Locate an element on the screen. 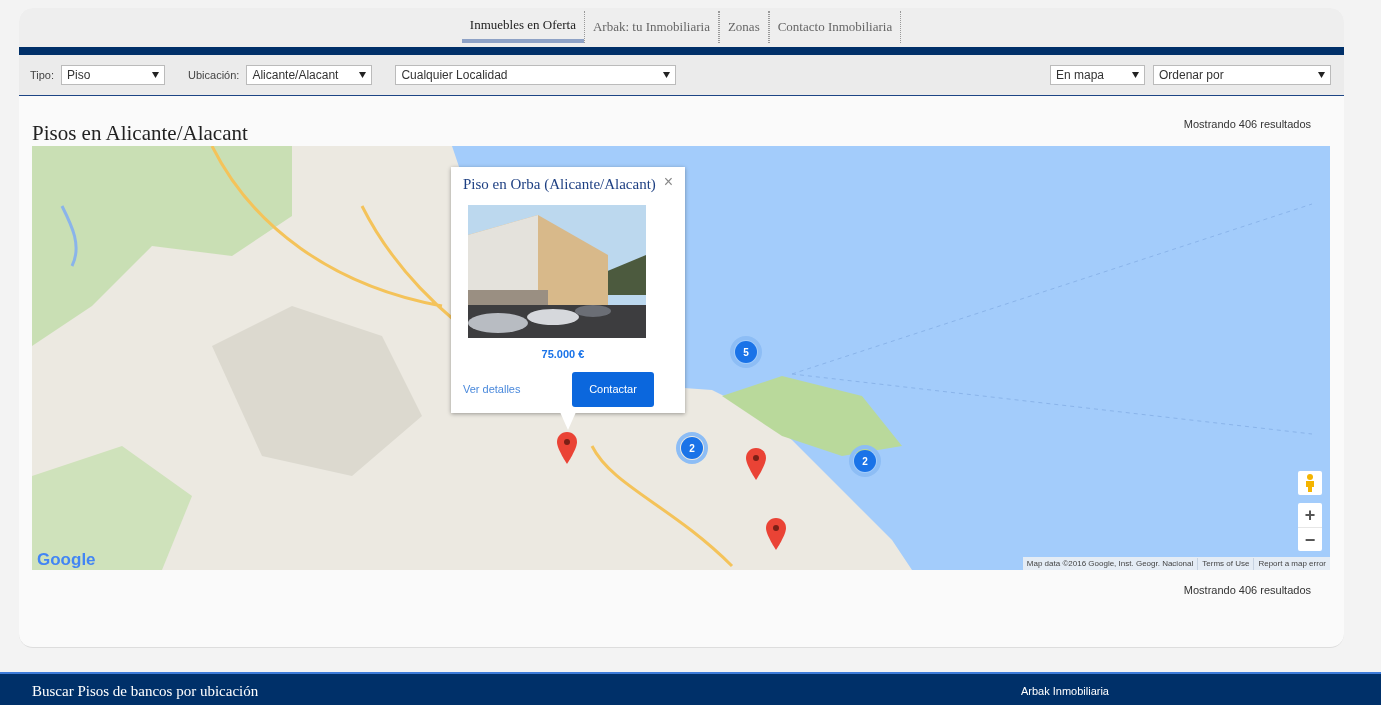  dropdown: Piso is located at coordinates (113, 75).